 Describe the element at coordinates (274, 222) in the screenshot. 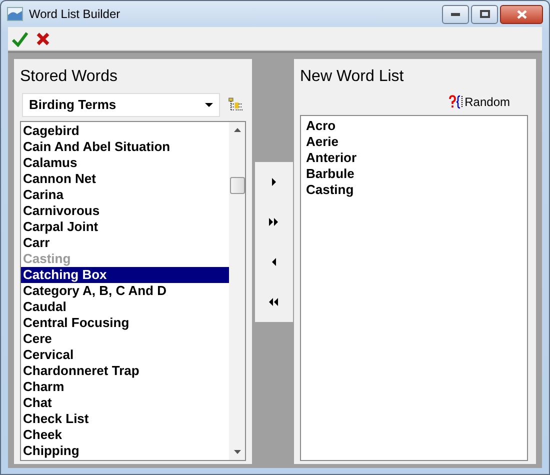

I see `double-right-arrow-icon` at that location.